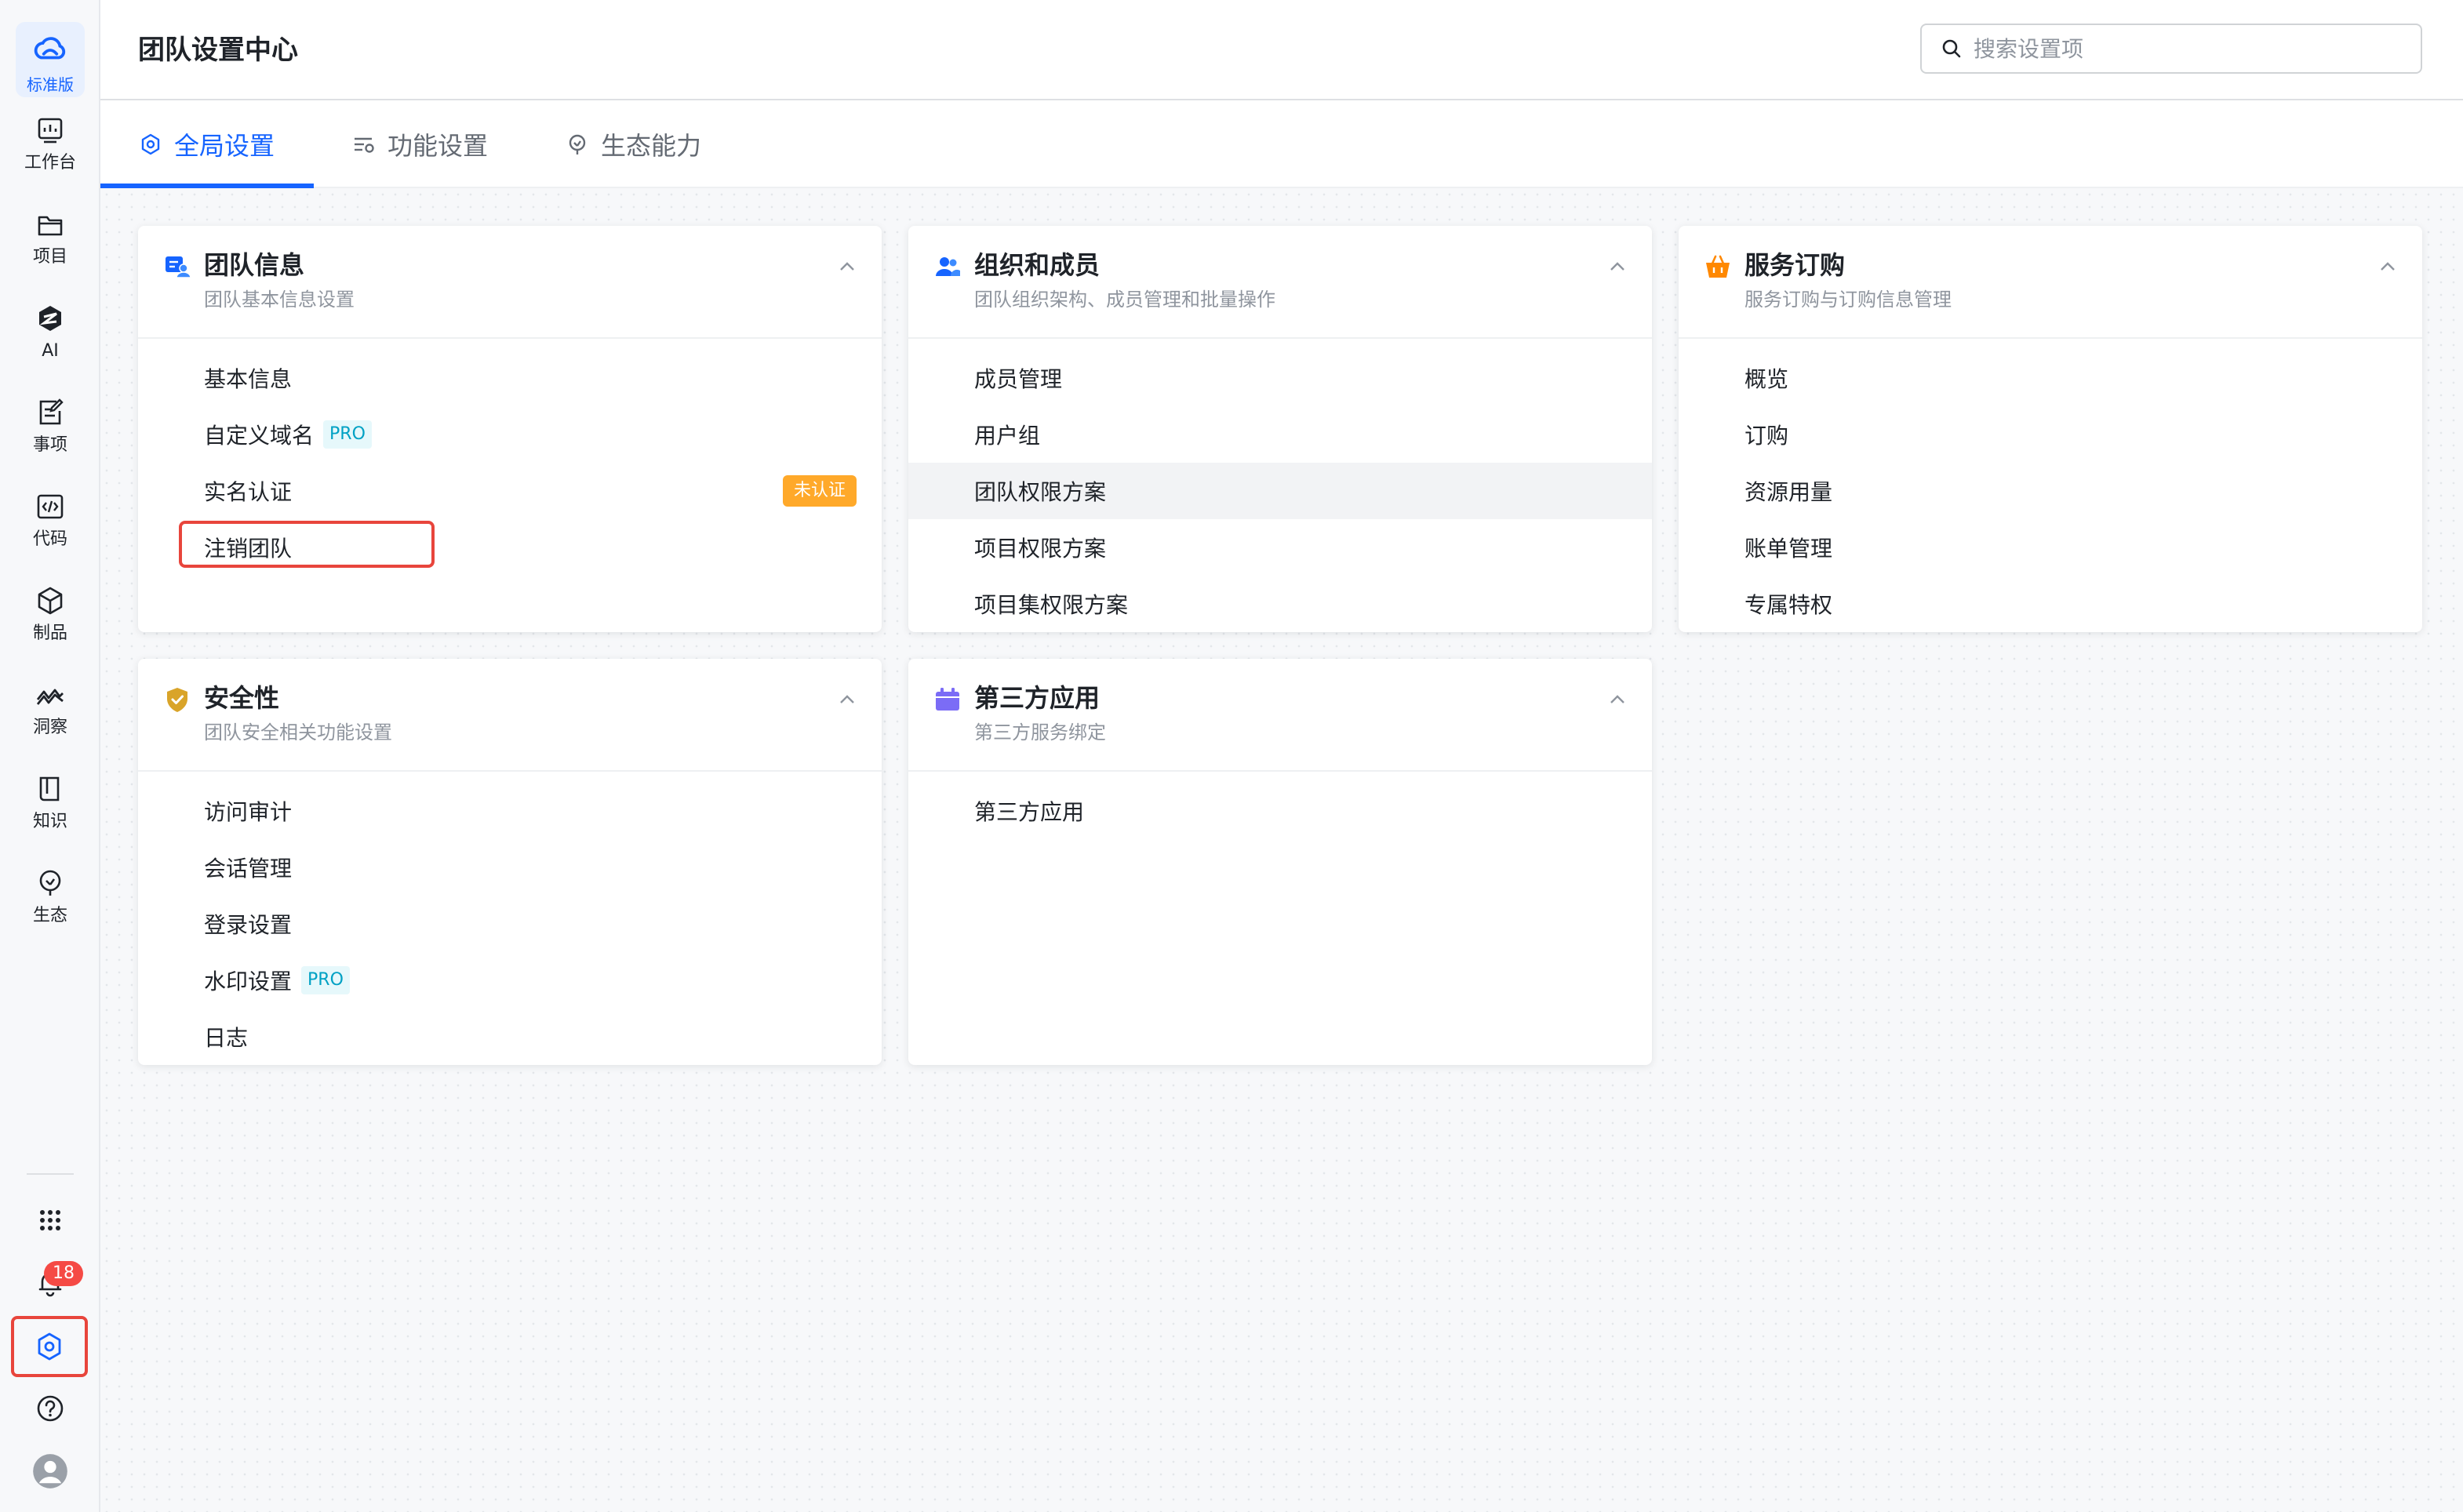 This screenshot has width=2463, height=1512. What do you see at coordinates (1280, 434) in the screenshot?
I see `item-user-groups: 用户组` at bounding box center [1280, 434].